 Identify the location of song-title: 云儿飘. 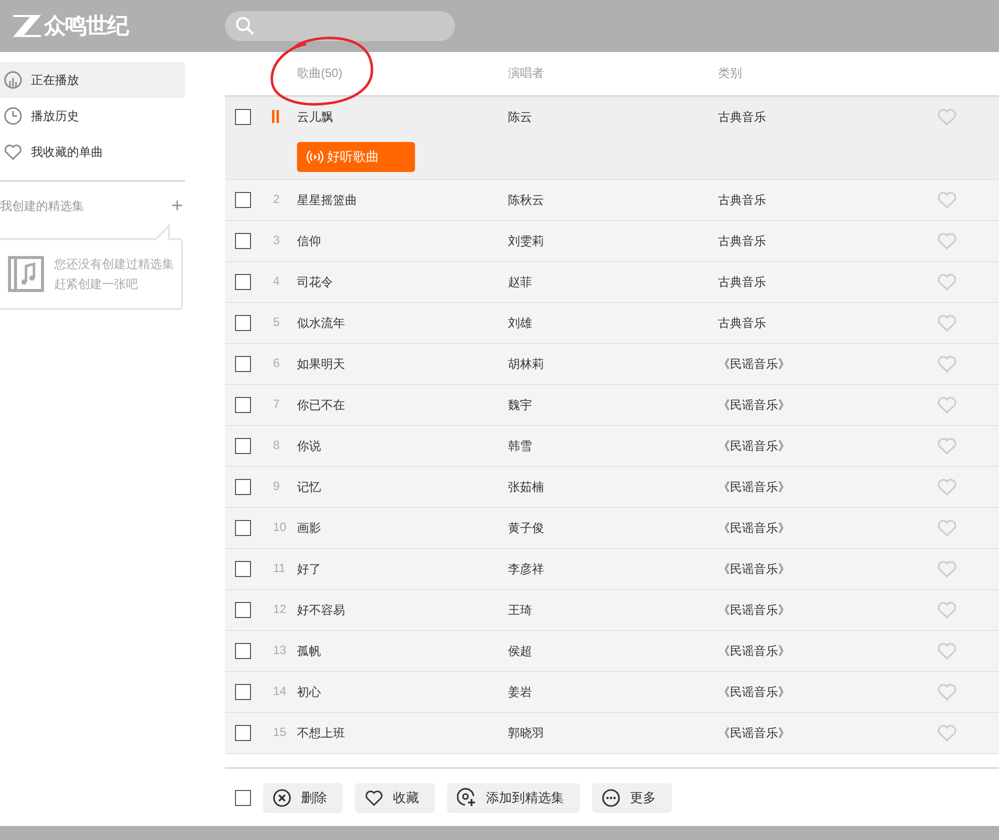
(315, 117).